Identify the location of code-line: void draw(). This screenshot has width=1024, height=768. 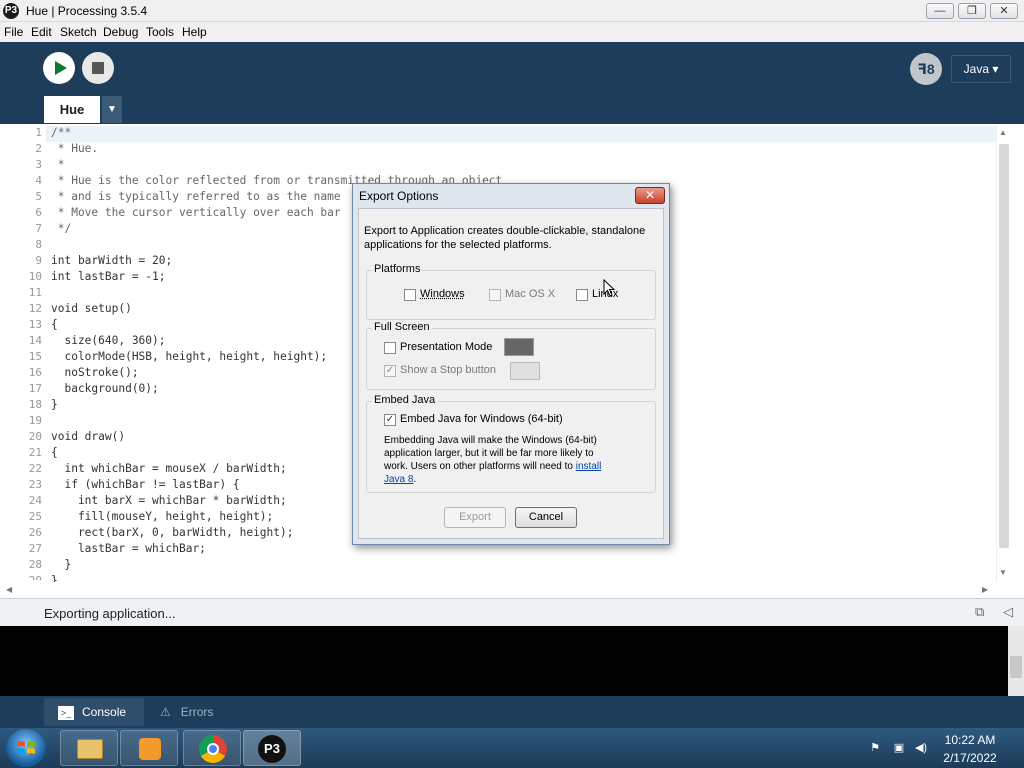
(88, 436).